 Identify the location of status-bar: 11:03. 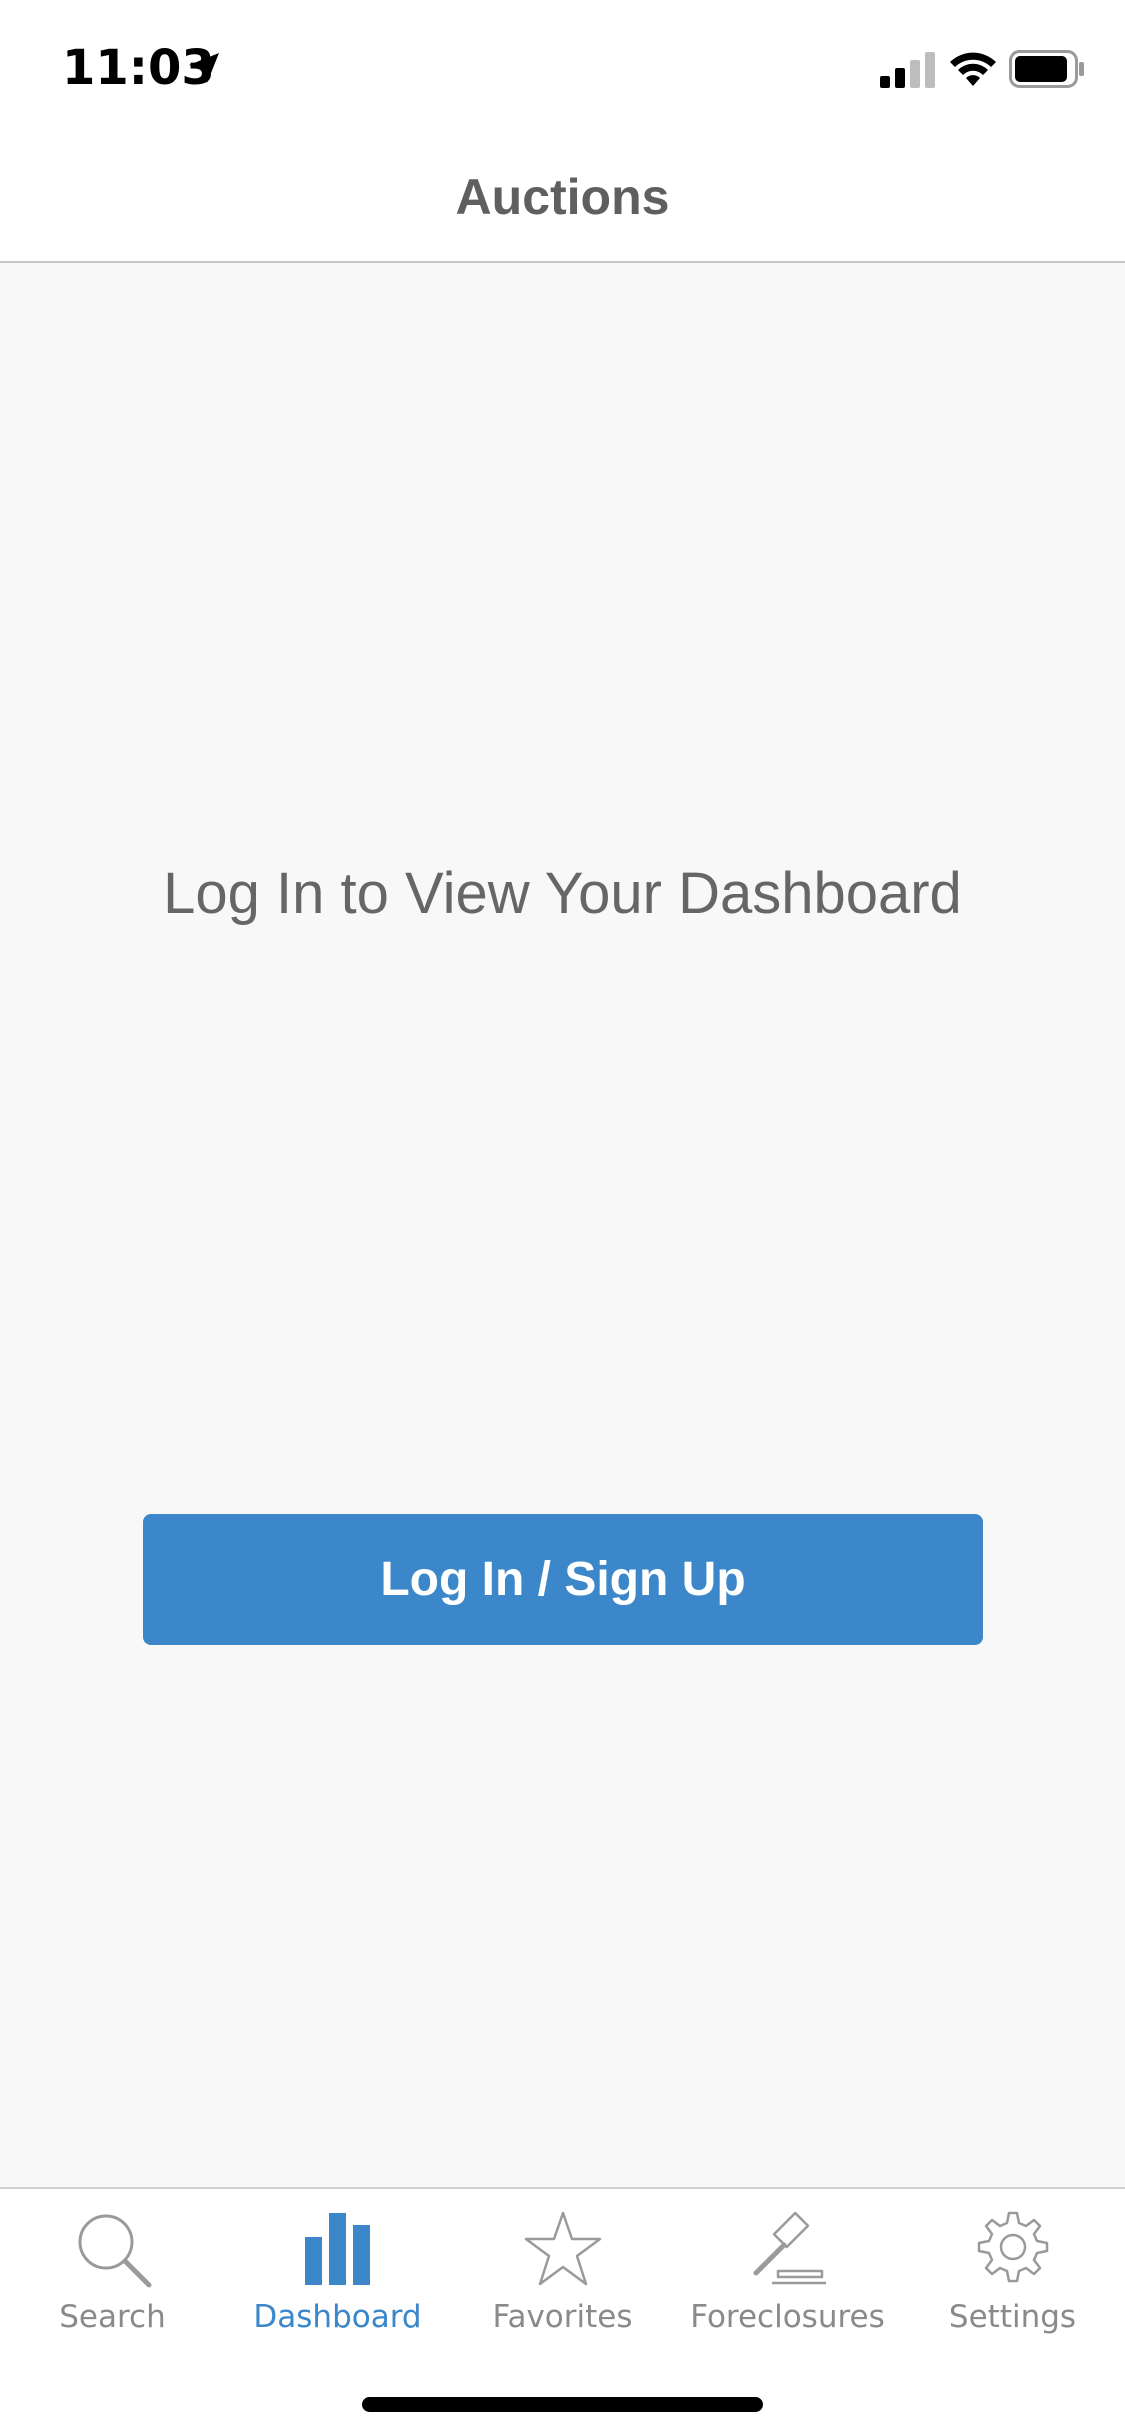
(562, 66).